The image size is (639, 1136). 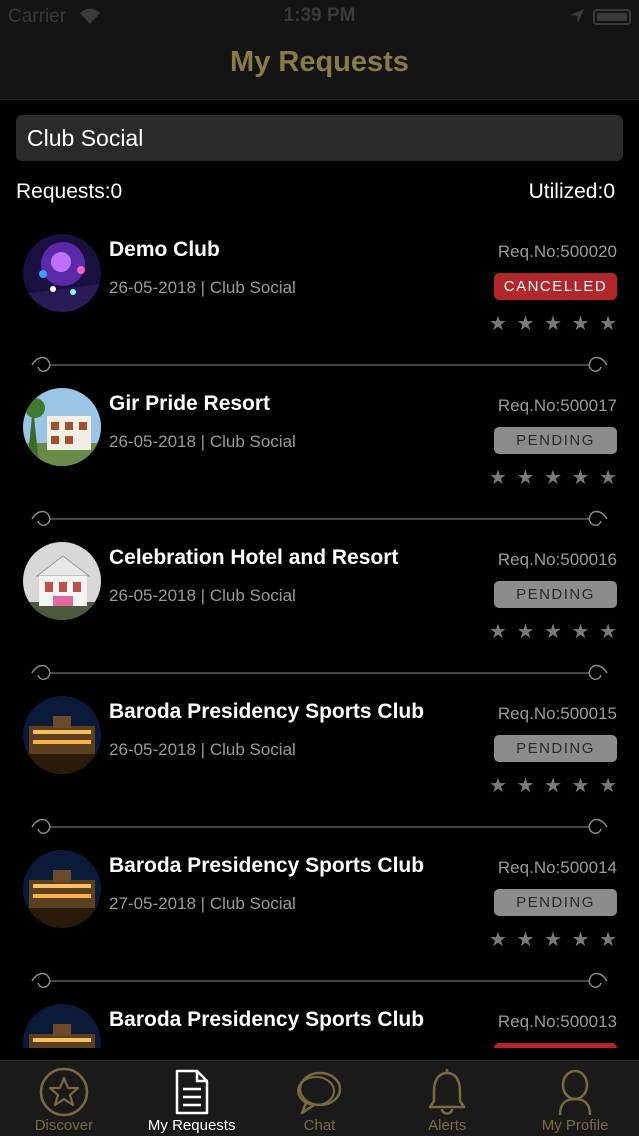 I want to click on tab-discover: Discover, so click(x=64, y=1098).